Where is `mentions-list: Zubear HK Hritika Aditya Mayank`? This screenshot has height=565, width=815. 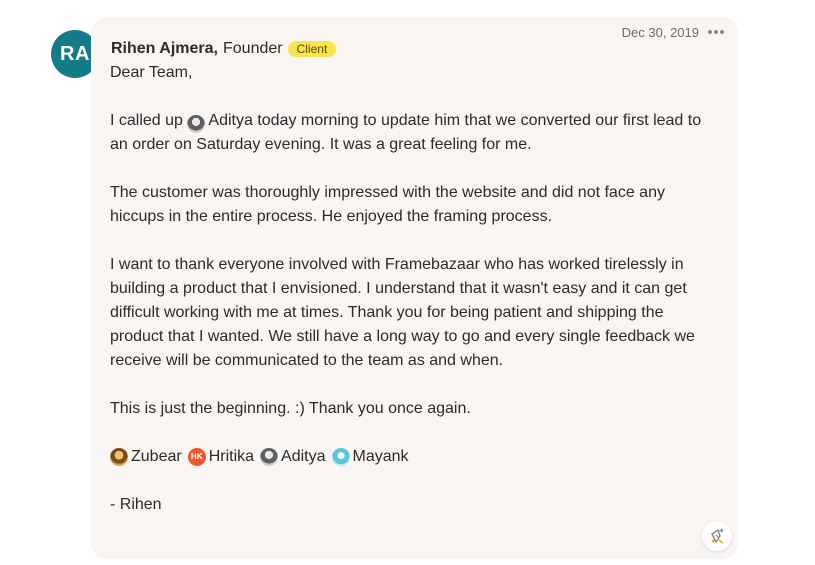 mentions-list: Zubear HK Hritika Aditya Mayank is located at coordinates (410, 457).